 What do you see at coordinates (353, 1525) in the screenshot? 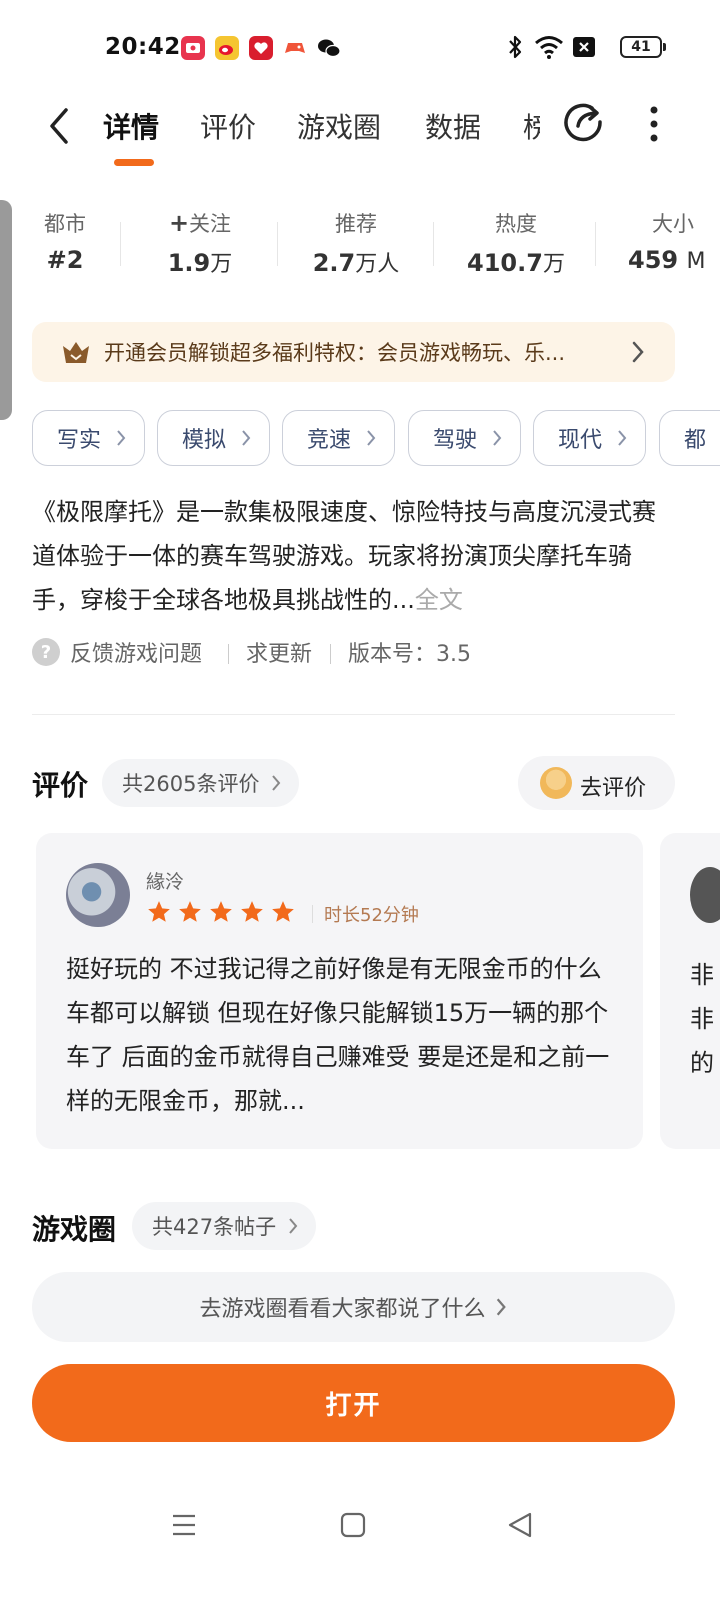
I see `home-icon` at bounding box center [353, 1525].